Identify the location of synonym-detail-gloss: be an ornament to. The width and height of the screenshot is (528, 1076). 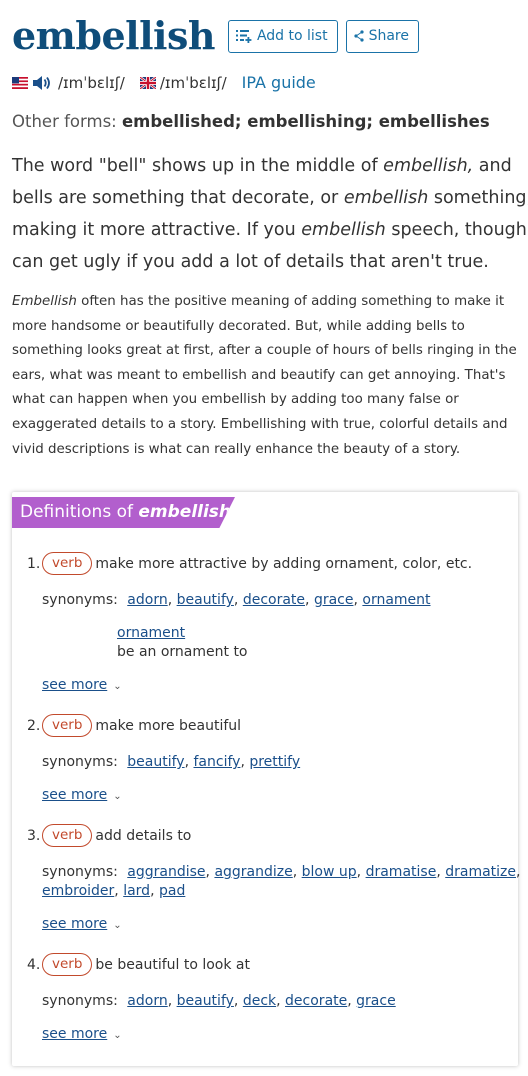
(182, 652).